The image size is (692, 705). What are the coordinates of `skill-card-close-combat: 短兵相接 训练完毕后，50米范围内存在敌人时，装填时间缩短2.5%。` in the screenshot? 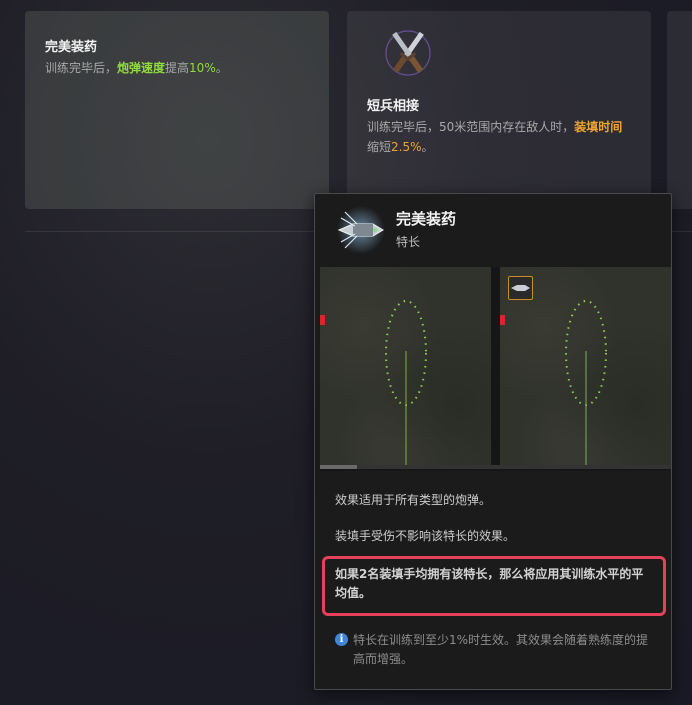 It's located at (499, 110).